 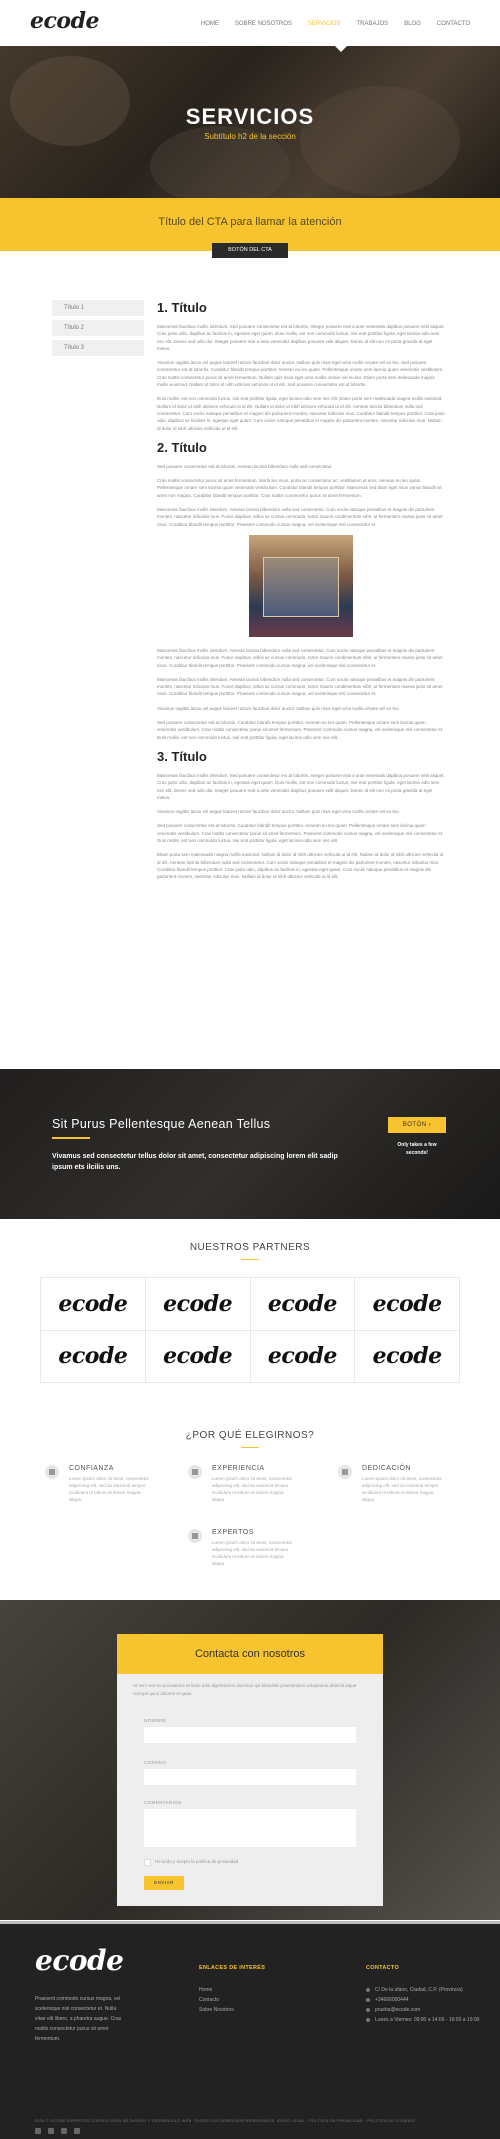 I want to click on contact-title: Contacta con nosotros, so click(x=250, y=1654).